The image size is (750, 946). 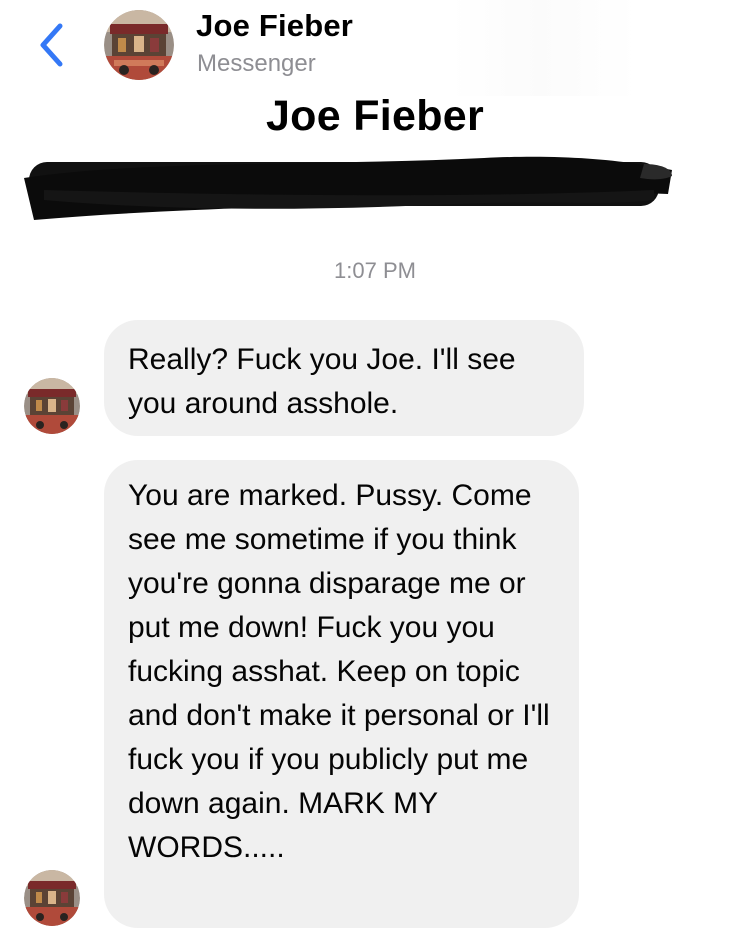 What do you see at coordinates (375, 48) in the screenshot?
I see `conversation-header: Joe Fieber Messenger` at bounding box center [375, 48].